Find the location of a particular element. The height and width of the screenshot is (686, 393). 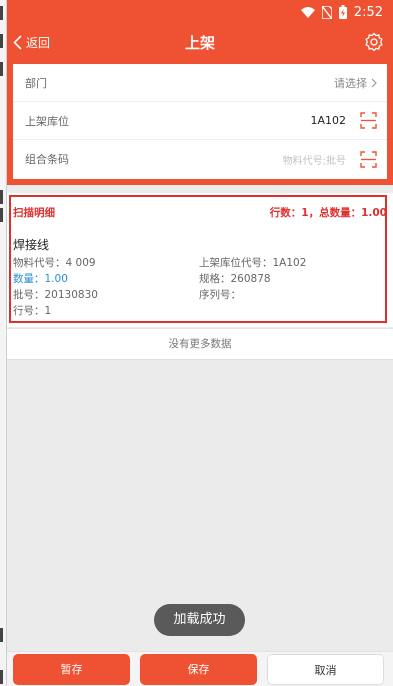

back-button: 返回 is located at coordinates (31, 42).